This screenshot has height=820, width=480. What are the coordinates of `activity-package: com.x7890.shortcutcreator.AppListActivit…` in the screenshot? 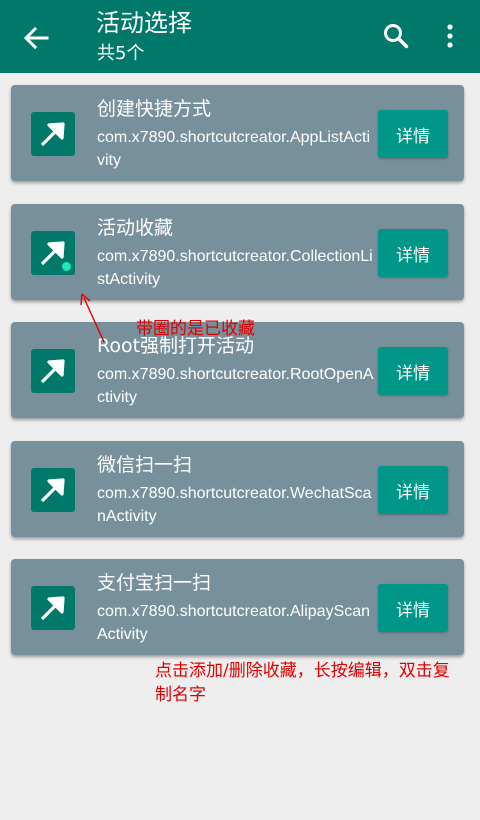 It's located at (234, 149).